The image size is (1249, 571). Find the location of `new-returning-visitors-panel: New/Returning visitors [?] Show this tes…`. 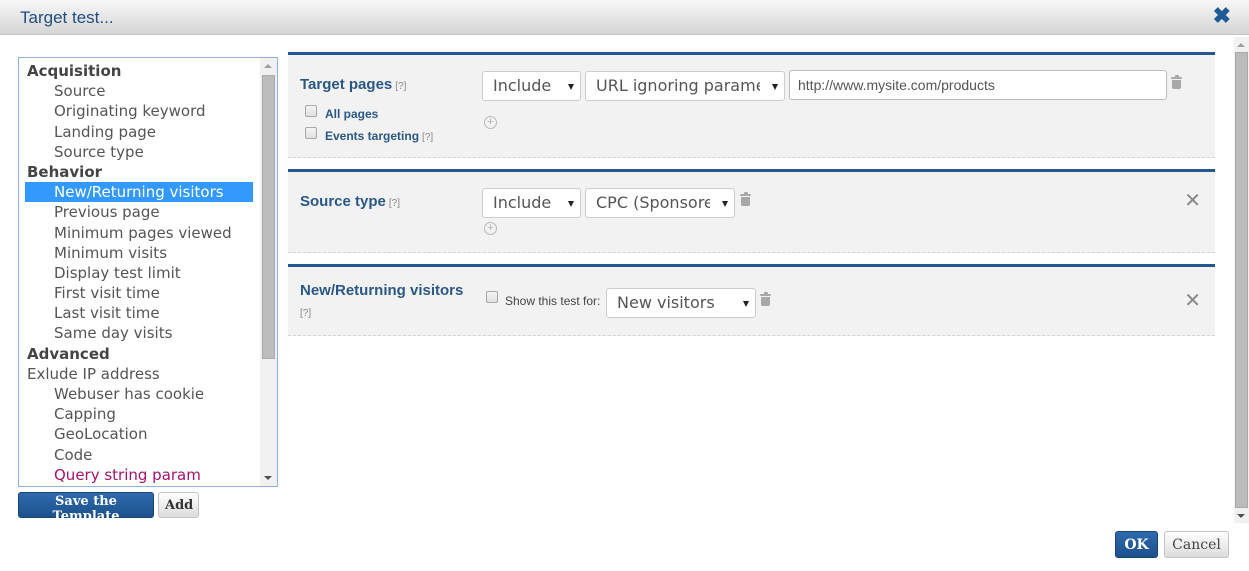

new-returning-visitors-panel: New/Returning visitors [?] Show this tes… is located at coordinates (751, 300).